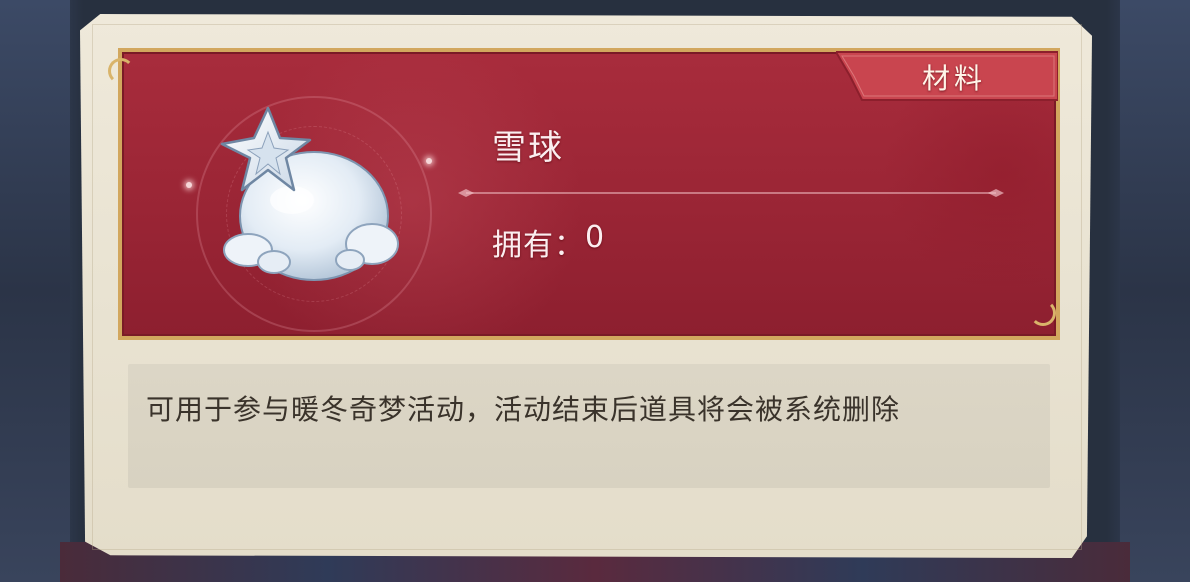 The height and width of the screenshot is (582, 1190). I want to click on item-description: 可用于参与暖冬奇梦活动，活动结束后道具将会被系统删除, so click(523, 409).